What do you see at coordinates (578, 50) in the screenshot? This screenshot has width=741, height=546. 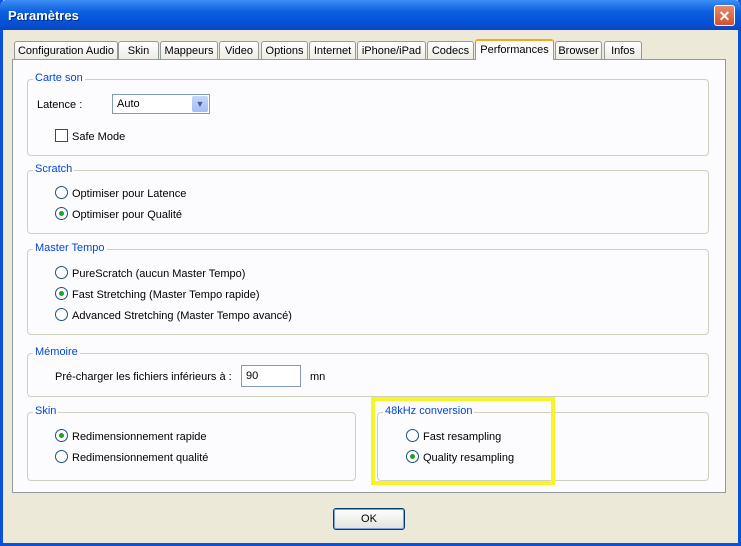 I see `tab-browser: Browser` at bounding box center [578, 50].